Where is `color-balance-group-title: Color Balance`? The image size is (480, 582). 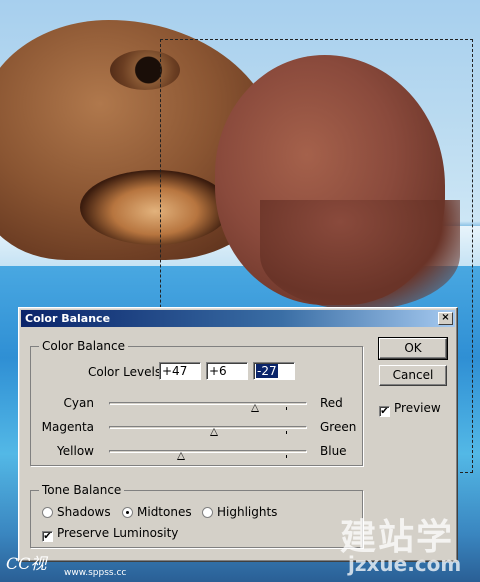 color-balance-group-title: Color Balance is located at coordinates (84, 346).